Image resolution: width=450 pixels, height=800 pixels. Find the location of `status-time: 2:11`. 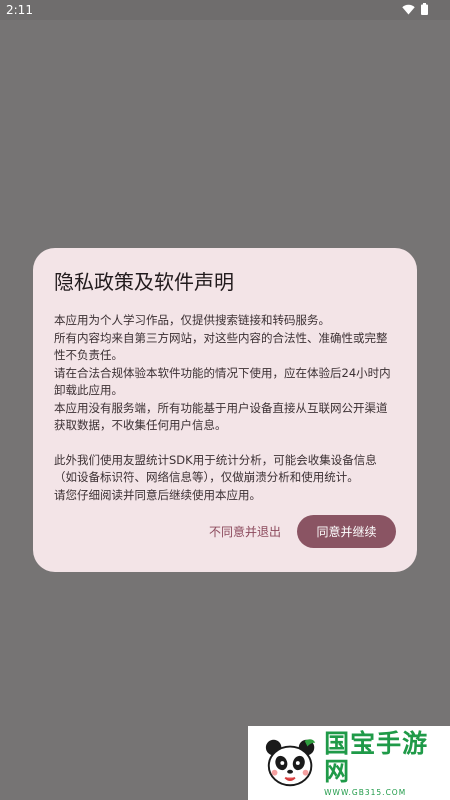

status-time: 2:11 is located at coordinates (19, 10).